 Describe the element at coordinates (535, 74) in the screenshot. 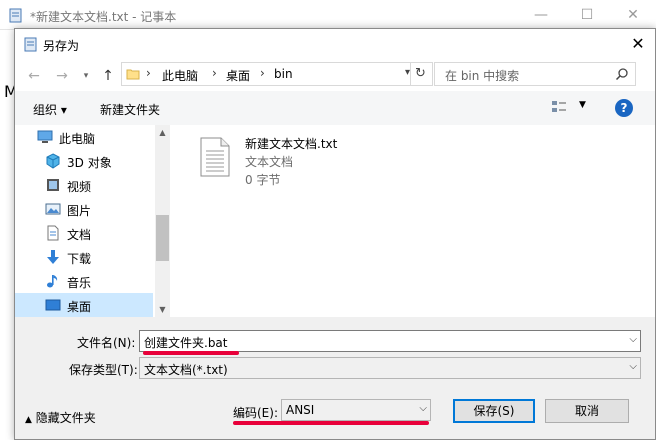

I see `search-box: 在 bin 中搜索` at that location.